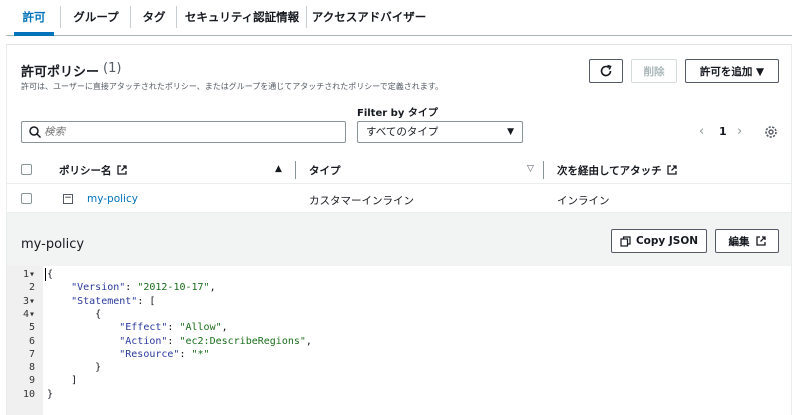  Describe the element at coordinates (93, 170) in the screenshot. I see `column-header-policy-name: ポリシー名` at that location.